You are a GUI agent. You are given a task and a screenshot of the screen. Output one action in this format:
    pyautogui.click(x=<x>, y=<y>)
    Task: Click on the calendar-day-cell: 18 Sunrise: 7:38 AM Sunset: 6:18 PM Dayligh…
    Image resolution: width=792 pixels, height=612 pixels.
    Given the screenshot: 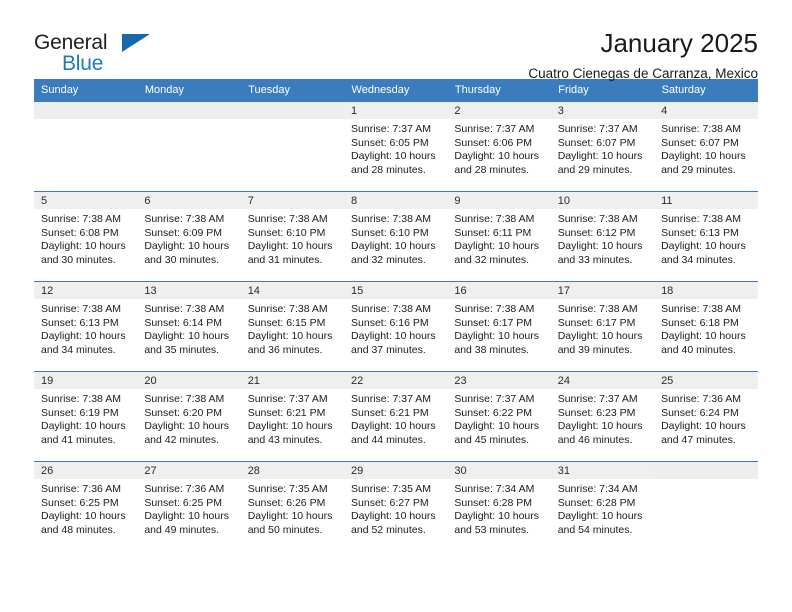 What is the action you would take?
    pyautogui.click(x=706, y=326)
    